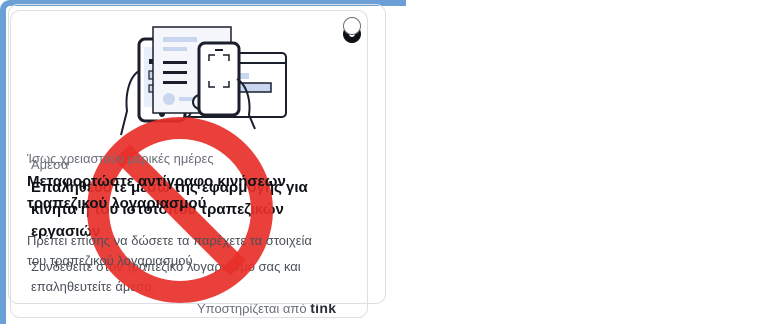 This screenshot has width=782, height=326. What do you see at coordinates (120, 158) in the screenshot?
I see `upload-eyebrow: Ίσως χρειαστούν μερικές ημέρες` at bounding box center [120, 158].